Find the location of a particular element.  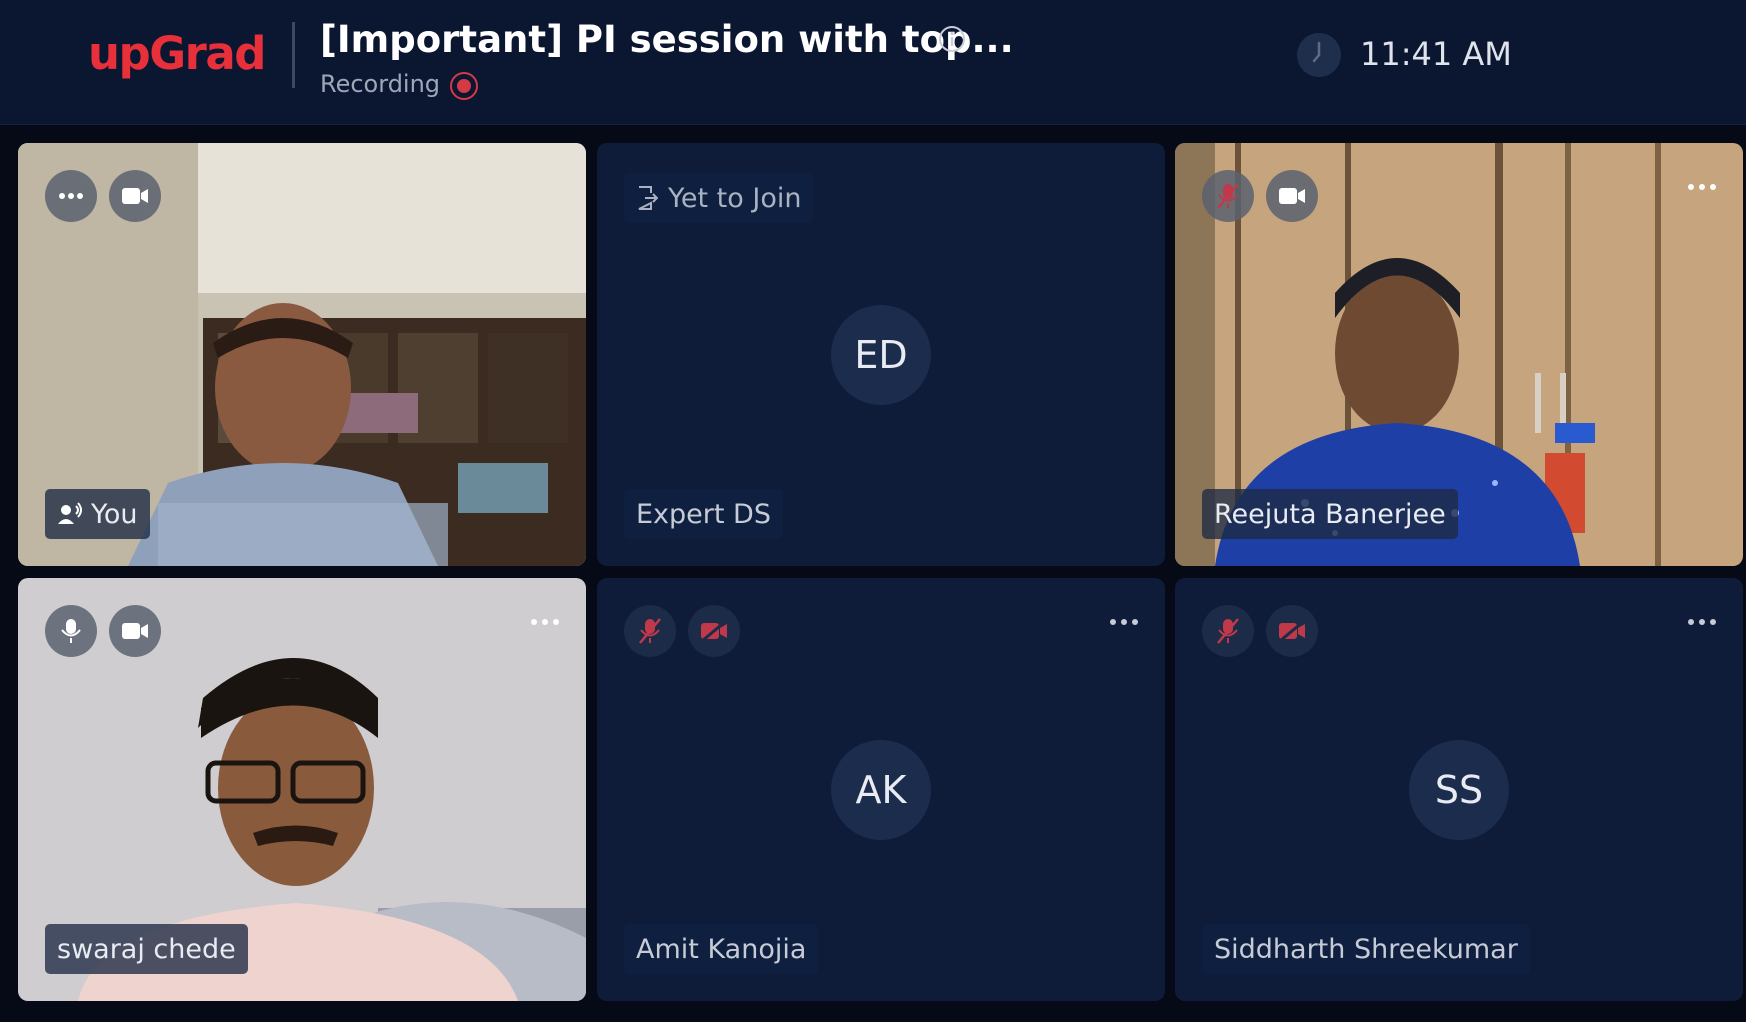

participant-name: Siddharth Shreekumar is located at coordinates (1366, 949).